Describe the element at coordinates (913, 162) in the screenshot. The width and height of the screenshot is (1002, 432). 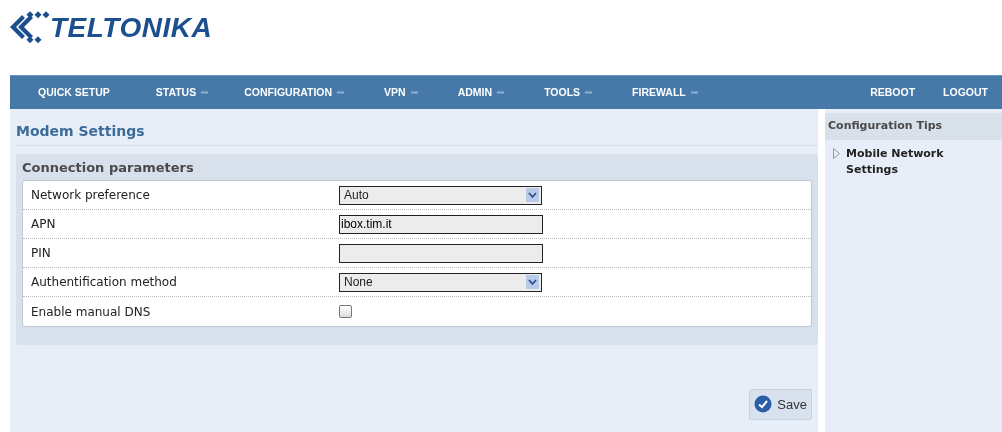
I see `tip-link: Mobile Network Settings` at that location.